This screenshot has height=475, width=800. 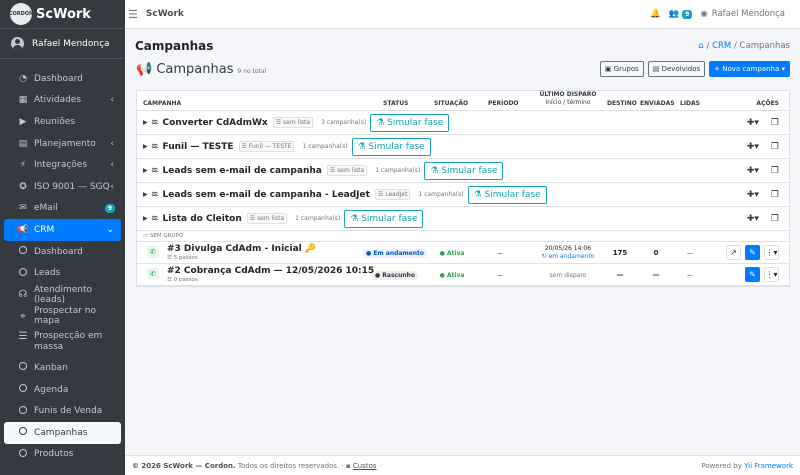 What do you see at coordinates (23, 229) in the screenshot?
I see `bullhorn-icon: 📢` at bounding box center [23, 229].